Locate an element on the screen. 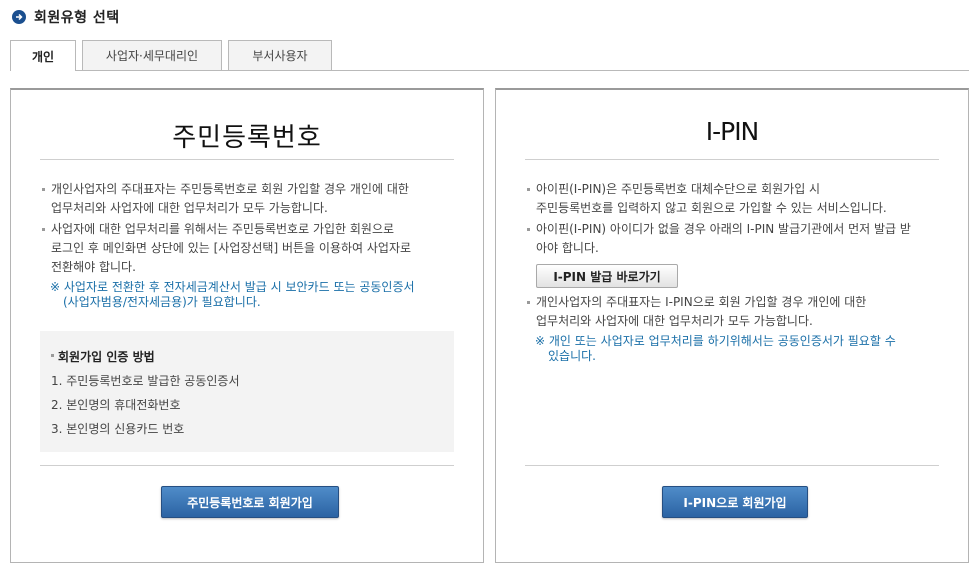 The image size is (979, 571). bullet-text-line: 로그인 후 메인화면 상단에 있는 [사업장선택] 버튼을 이용하여 사업자로 is located at coordinates (231, 248).